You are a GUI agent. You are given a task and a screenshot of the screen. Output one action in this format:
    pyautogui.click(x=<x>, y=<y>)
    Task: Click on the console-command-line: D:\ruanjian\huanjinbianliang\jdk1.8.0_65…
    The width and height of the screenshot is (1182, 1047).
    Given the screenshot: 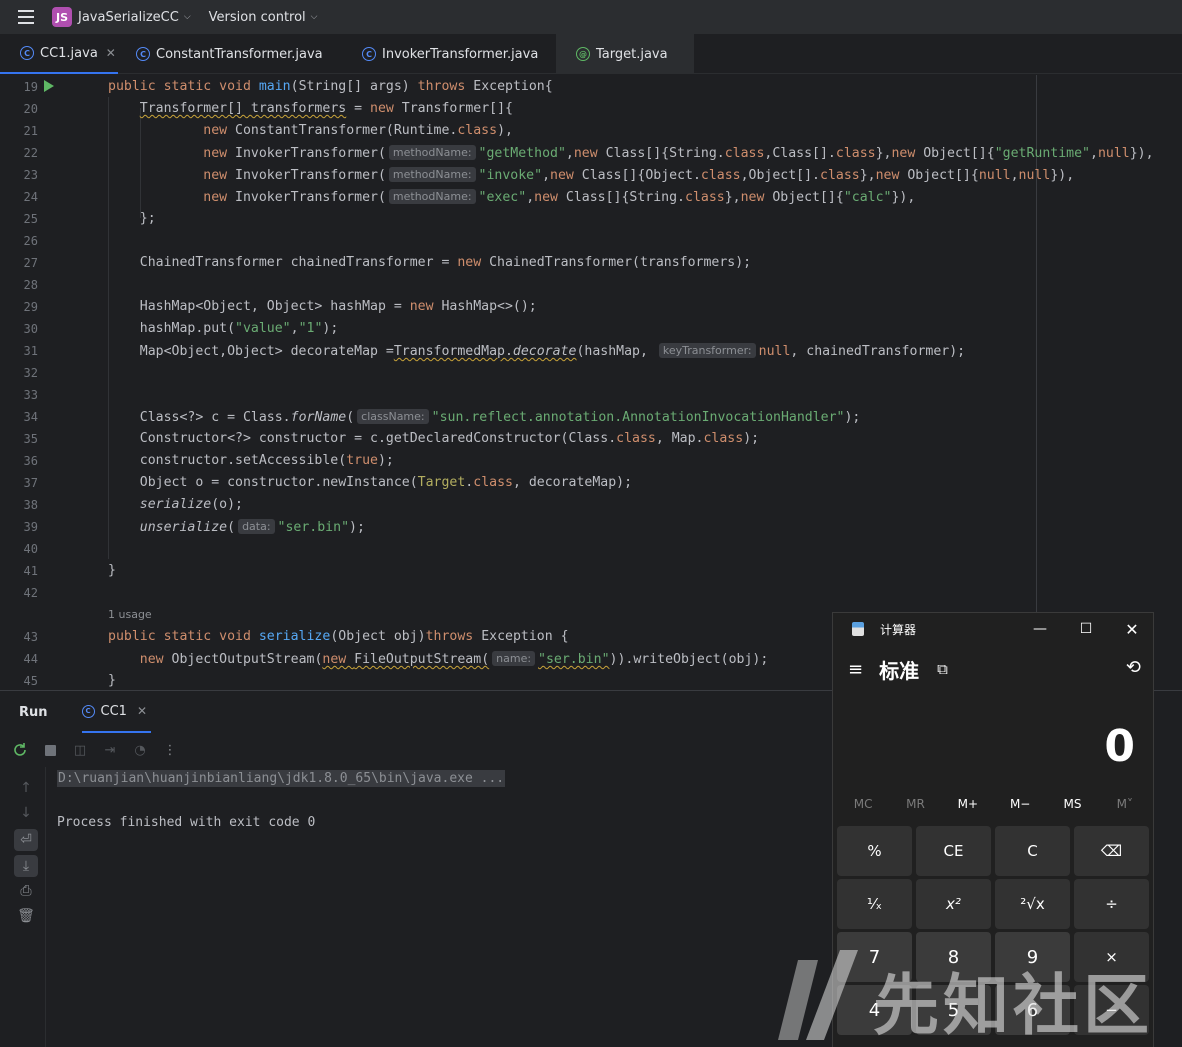 What is the action you would take?
    pyautogui.click(x=281, y=778)
    